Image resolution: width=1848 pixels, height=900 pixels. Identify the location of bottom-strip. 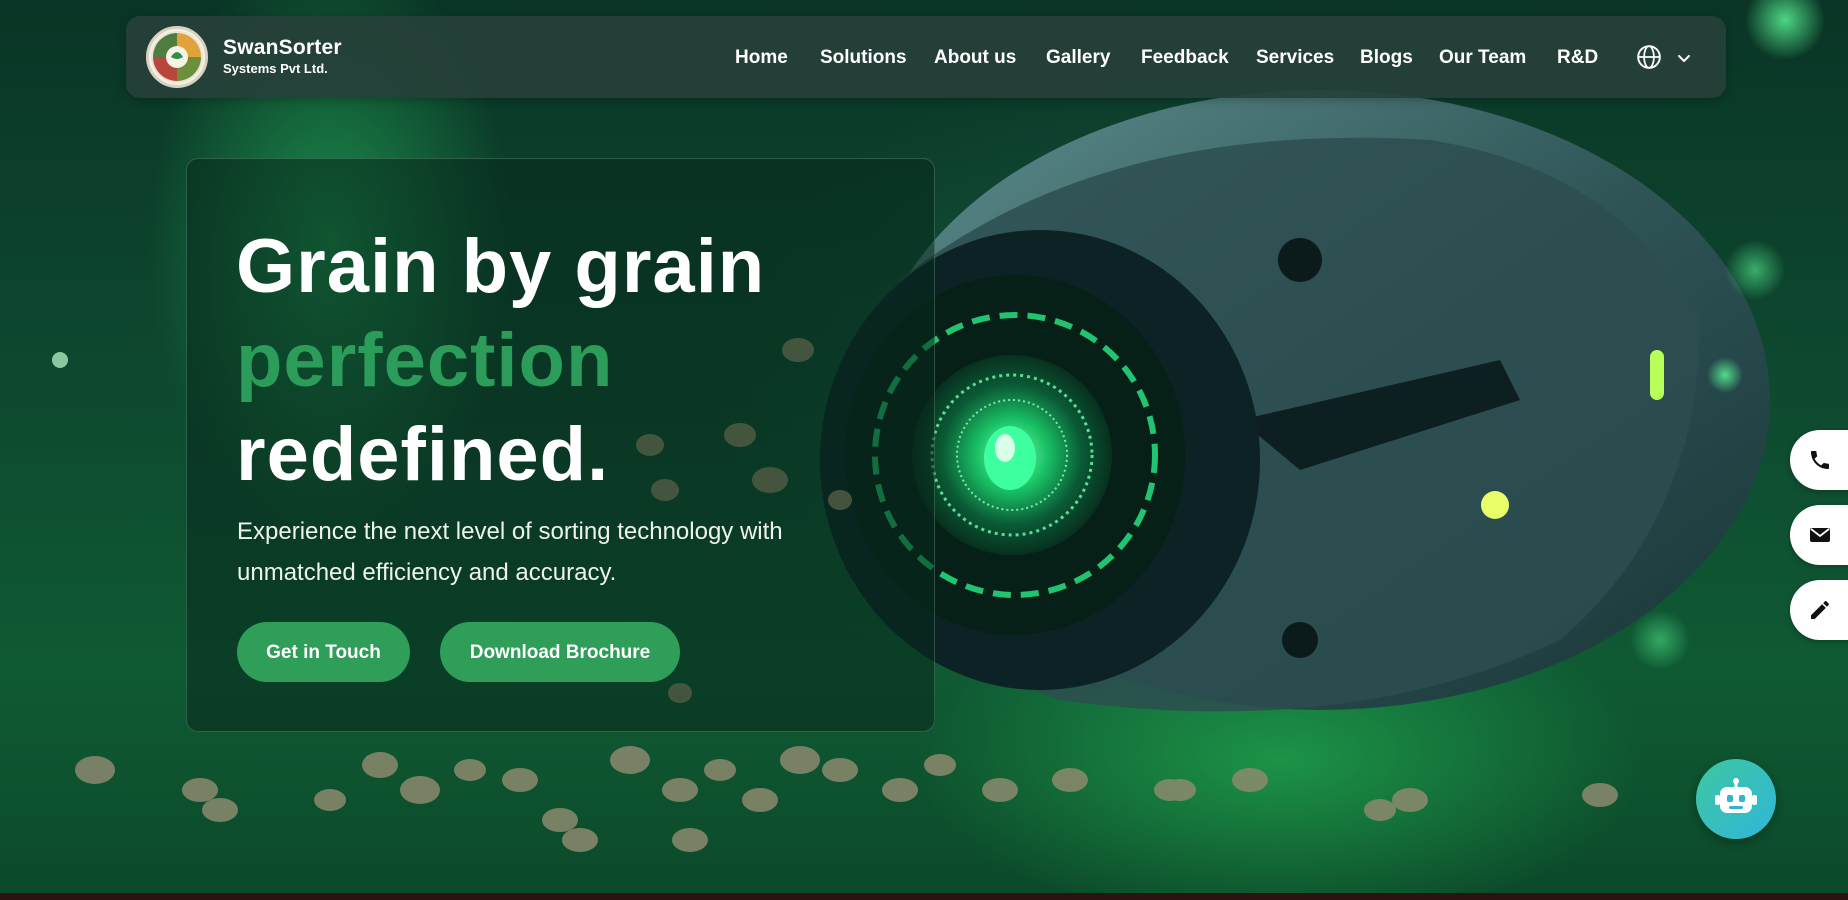
(924, 896).